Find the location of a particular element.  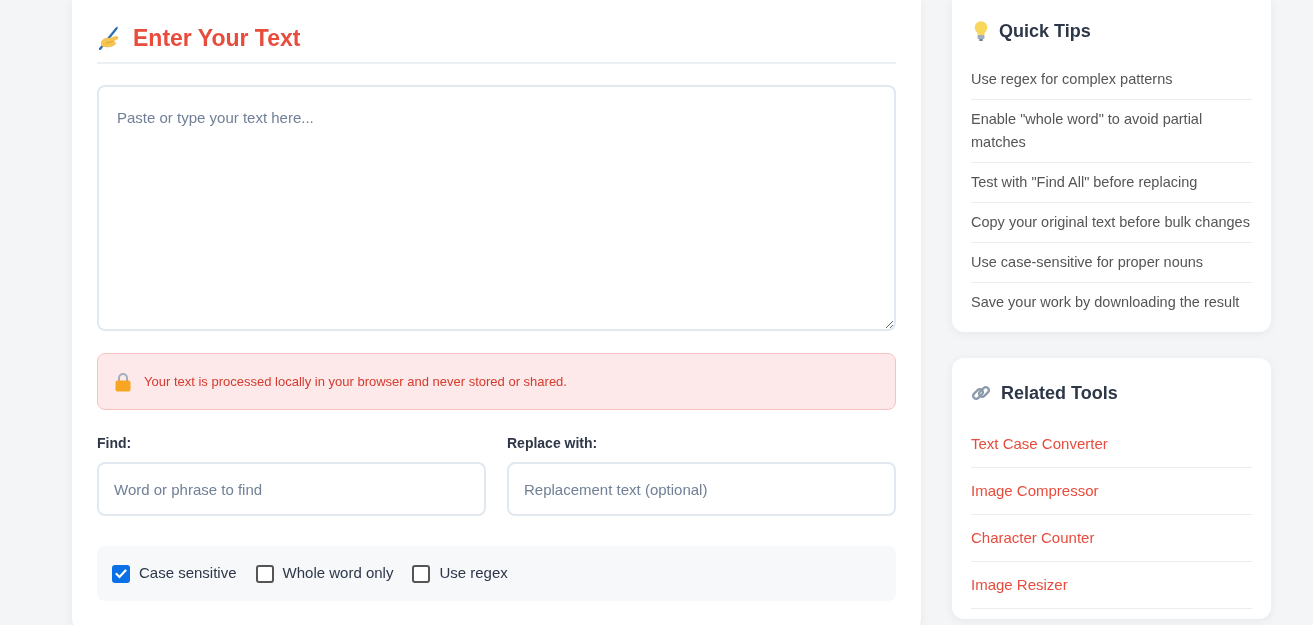

option-label: Use regex is located at coordinates (473, 573).